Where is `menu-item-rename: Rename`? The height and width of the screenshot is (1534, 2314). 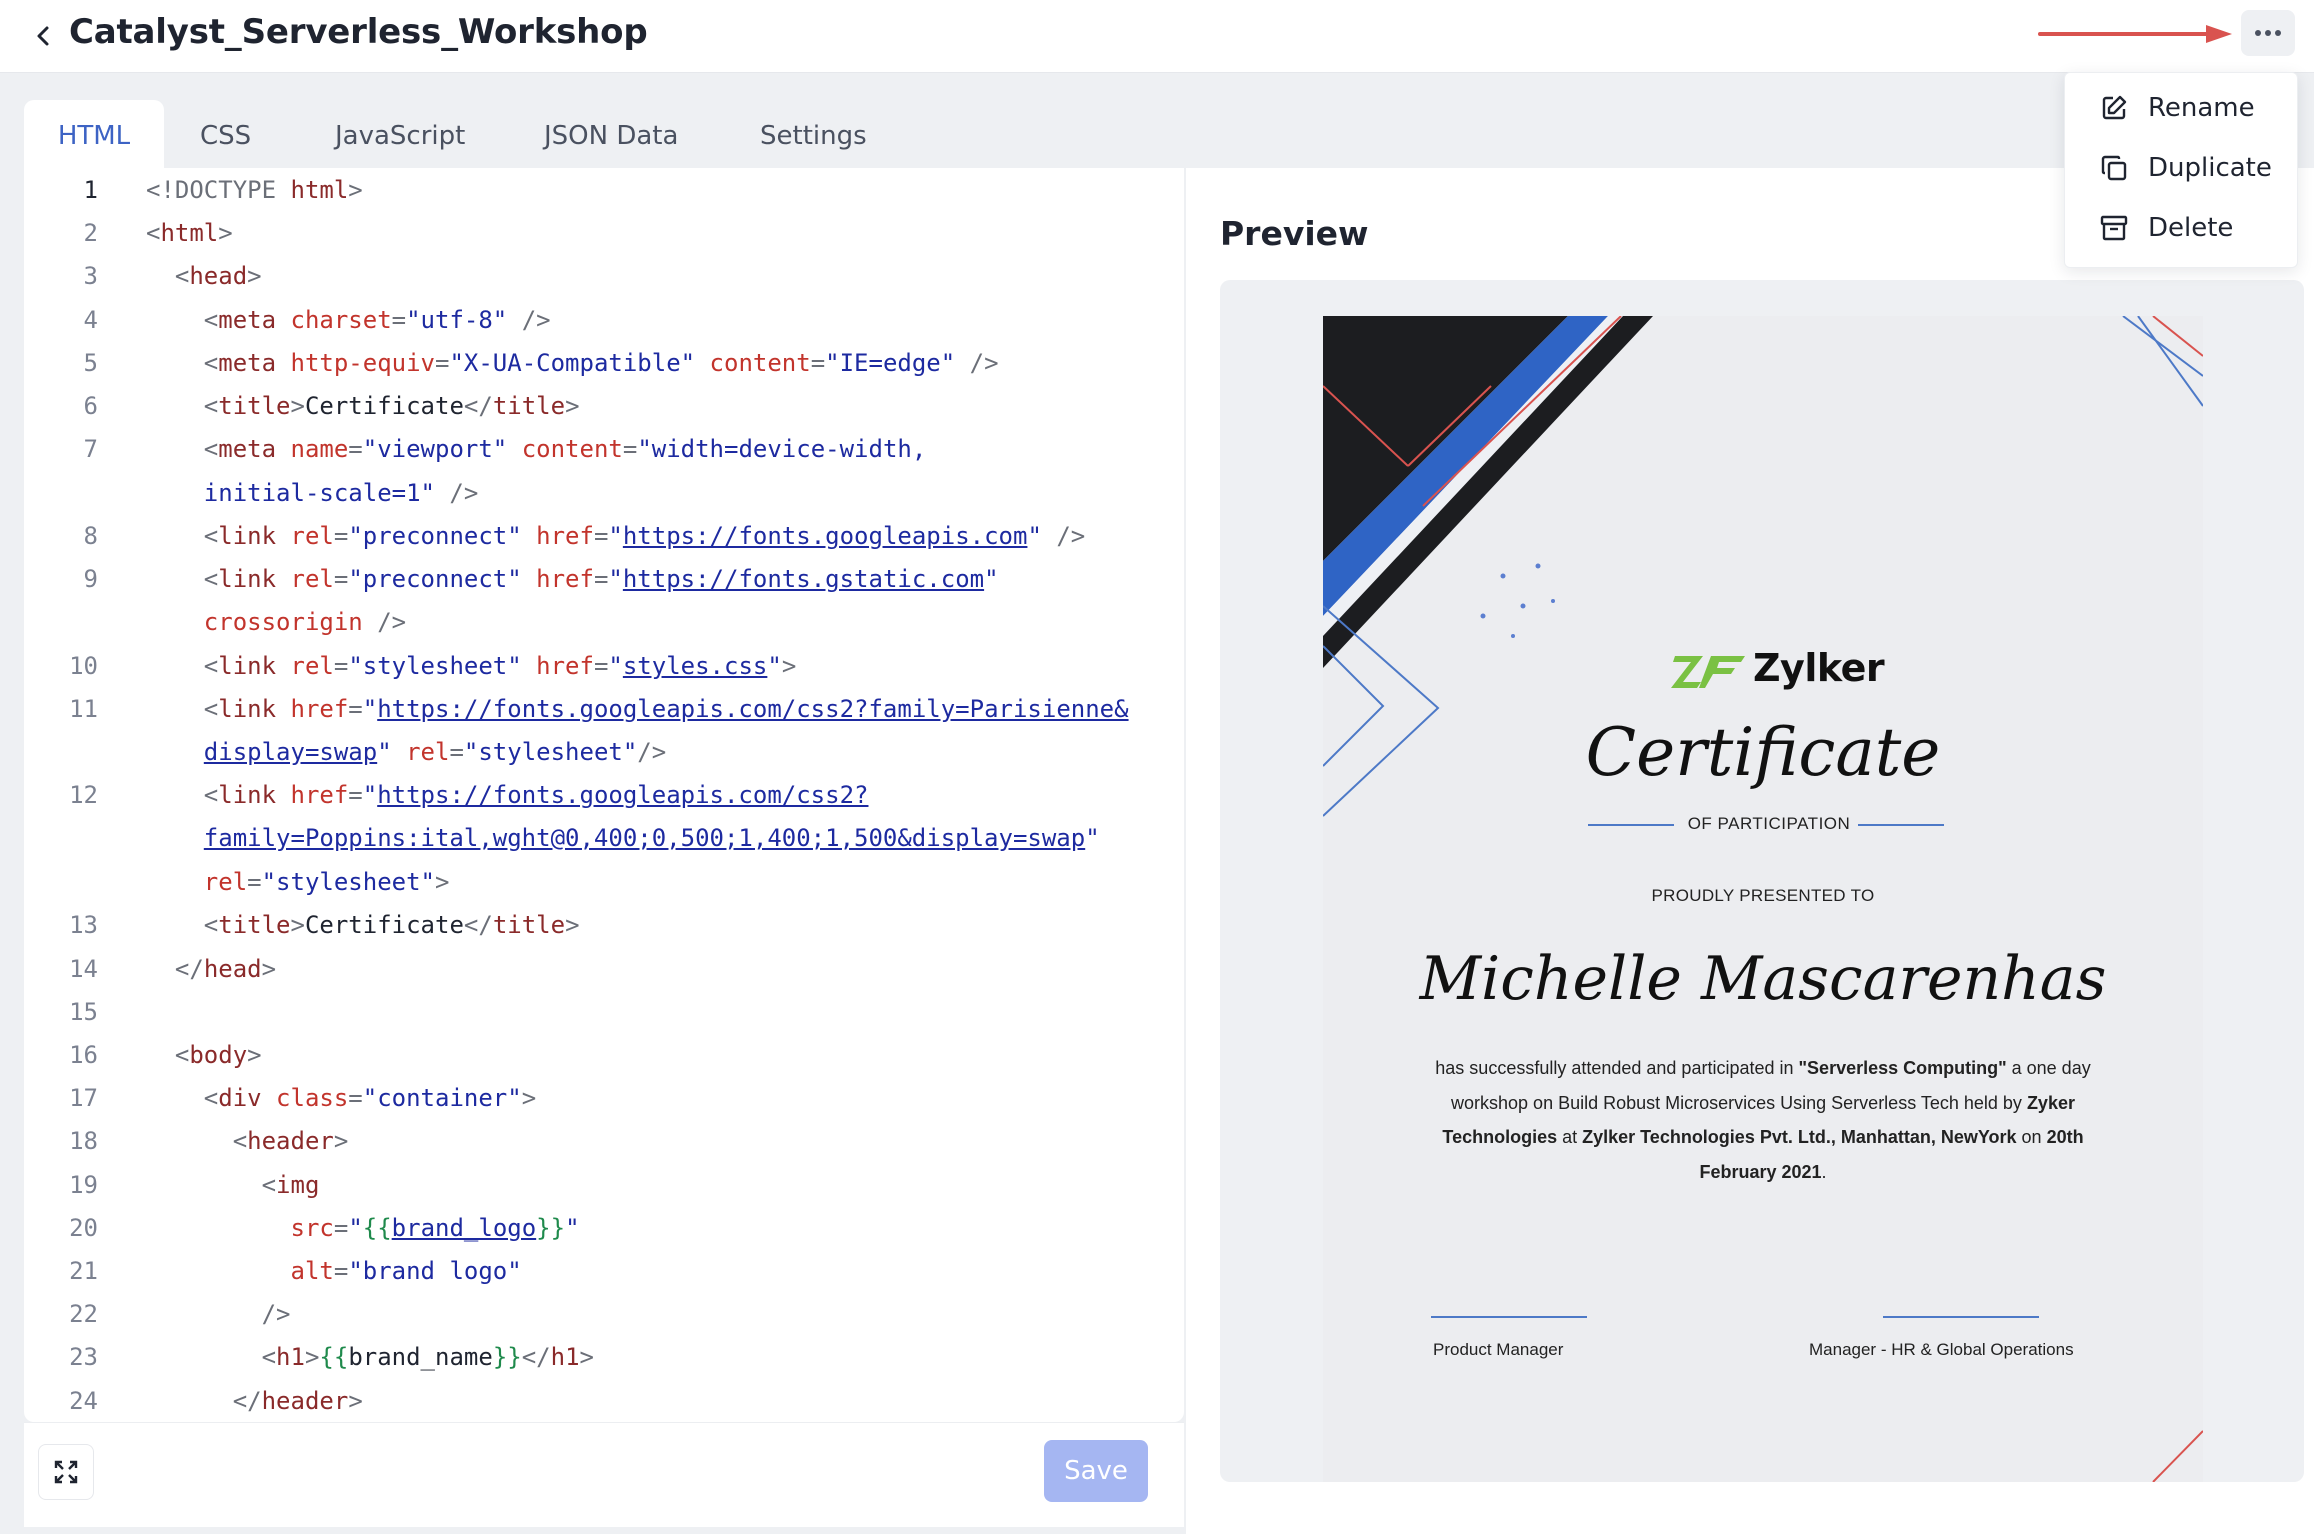 menu-item-rename: Rename is located at coordinates (2181, 107).